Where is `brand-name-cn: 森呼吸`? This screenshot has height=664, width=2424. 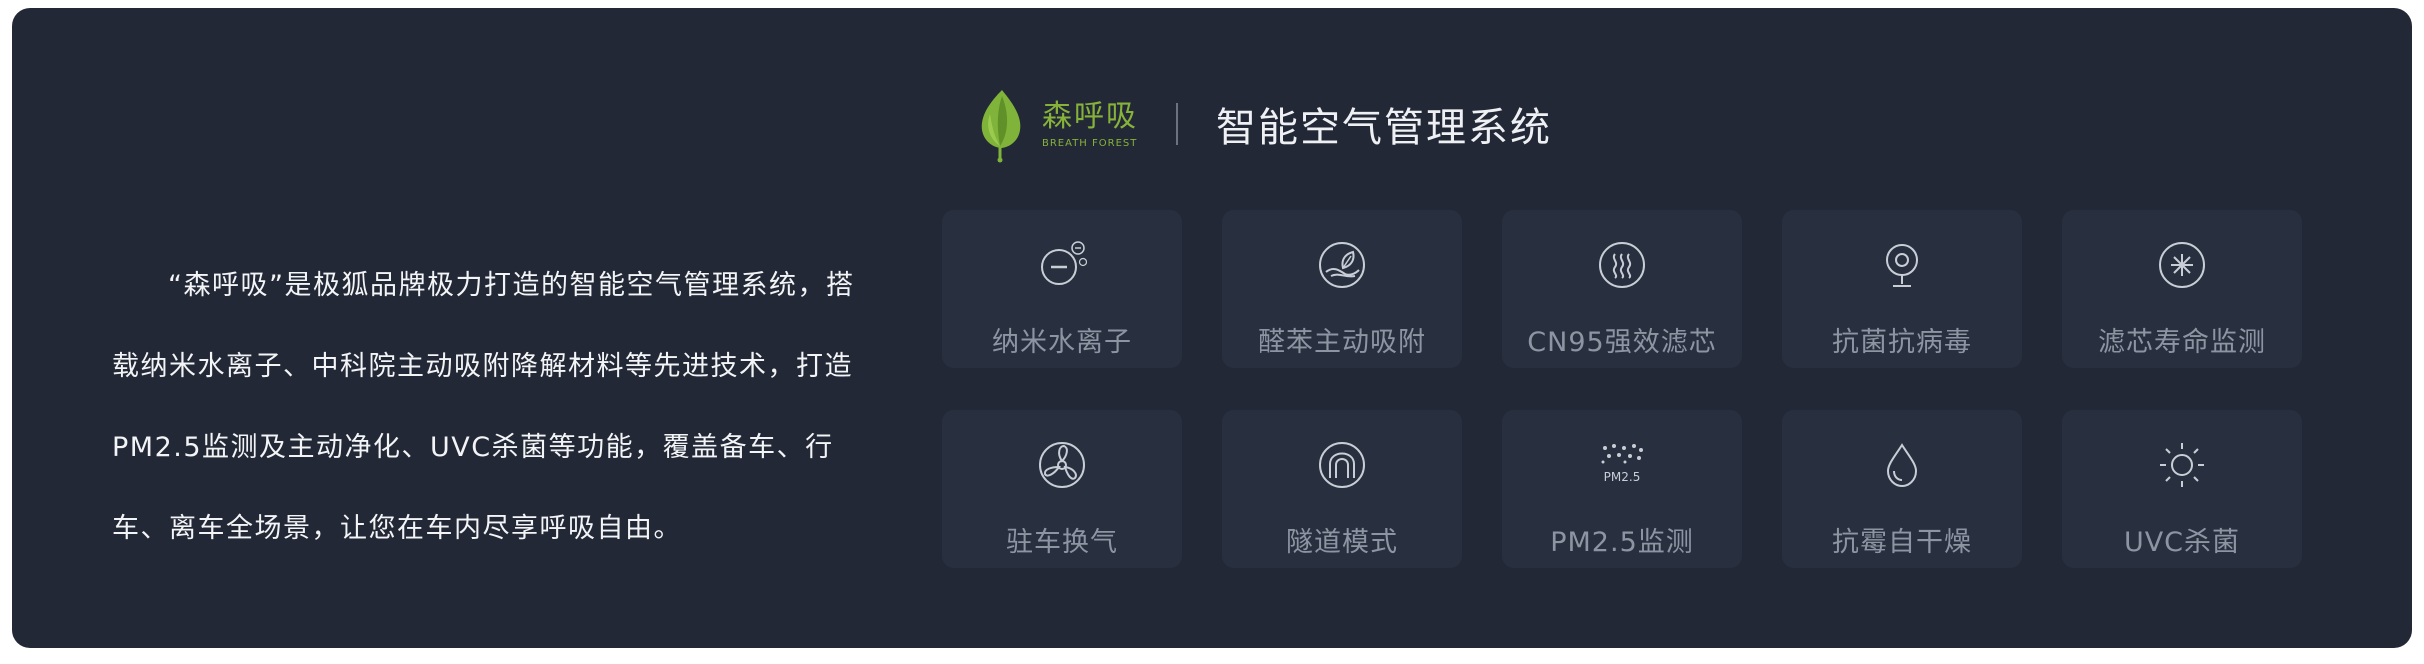 brand-name-cn: 森呼吸 is located at coordinates (1090, 116).